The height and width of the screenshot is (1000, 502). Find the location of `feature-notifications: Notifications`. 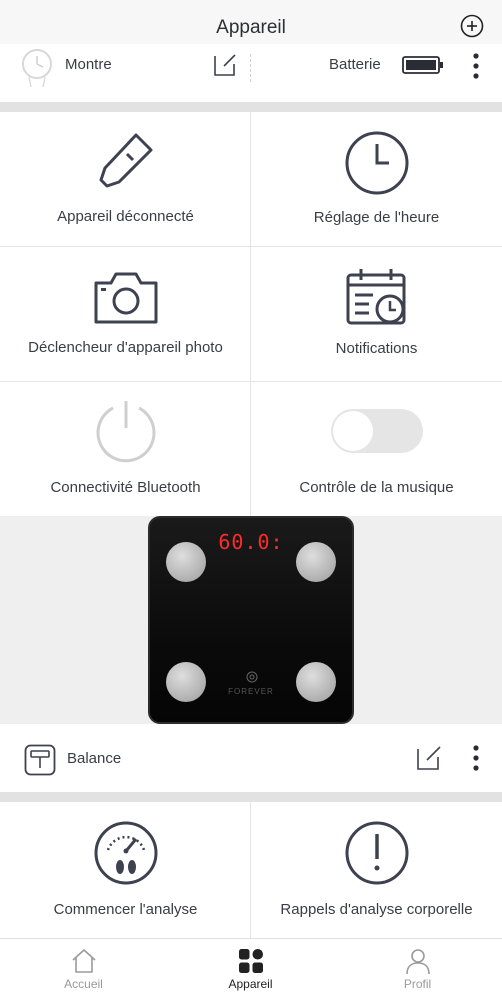

feature-notifications: Notifications is located at coordinates (376, 314).